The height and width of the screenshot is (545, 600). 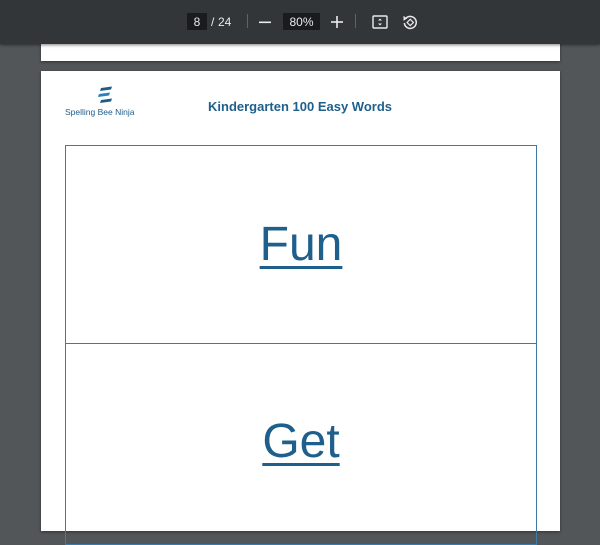 I want to click on word-link: Fun, so click(x=301, y=244).